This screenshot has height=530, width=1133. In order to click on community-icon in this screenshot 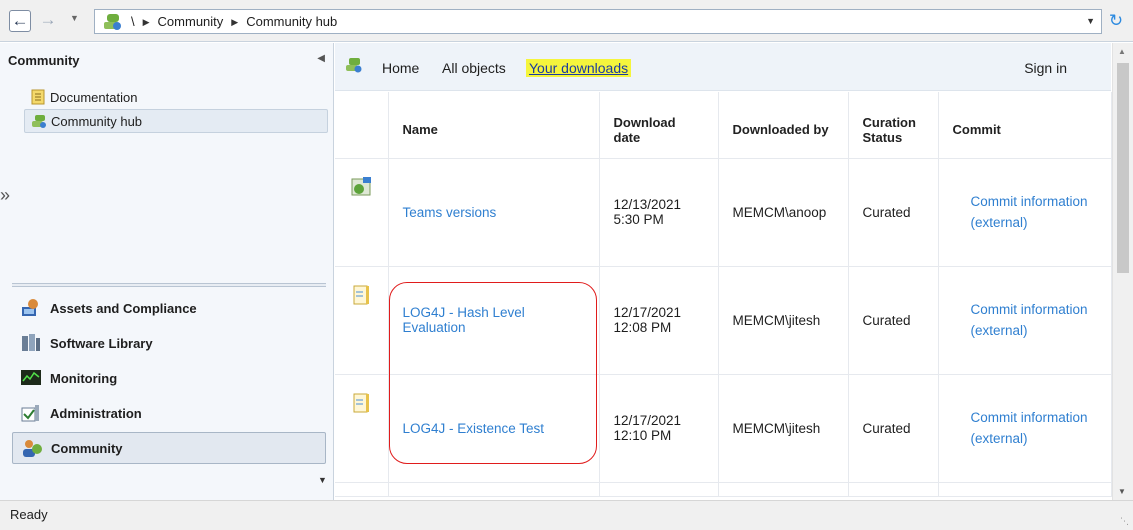, I will do `click(32, 448)`.